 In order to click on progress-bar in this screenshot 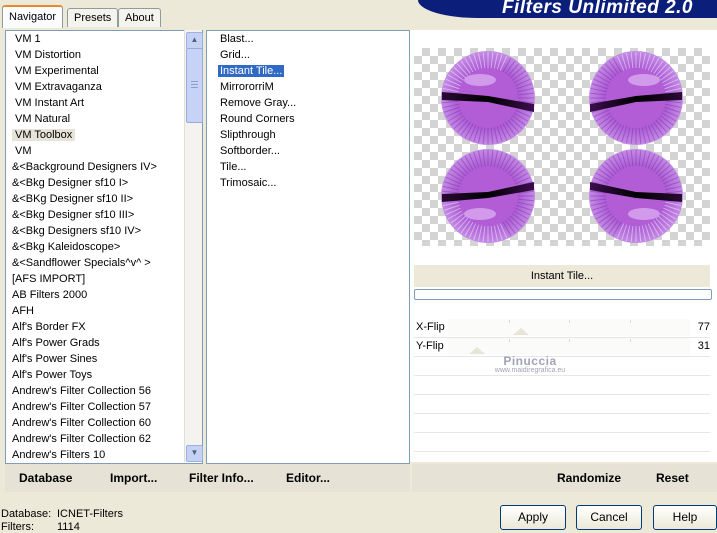, I will do `click(563, 294)`.